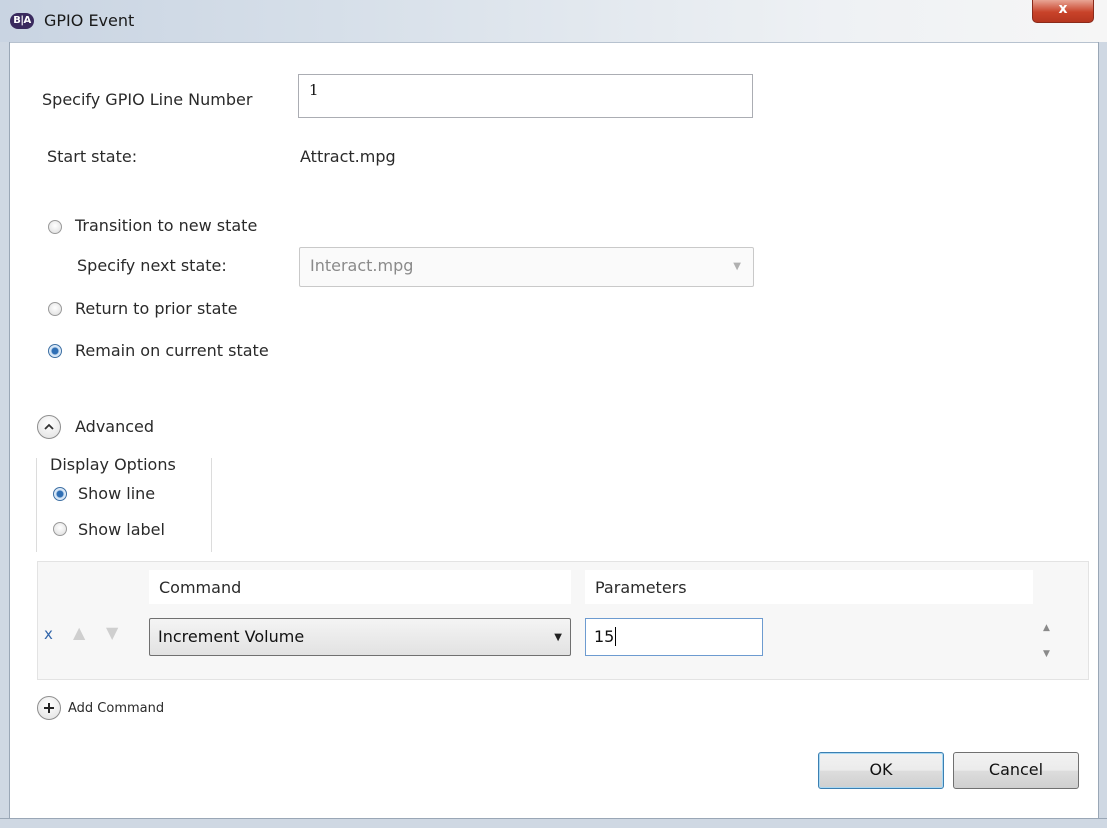 Image resolution: width=1107 pixels, height=828 pixels. Describe the element at coordinates (121, 529) in the screenshot. I see `show-label-label: Show label` at that location.